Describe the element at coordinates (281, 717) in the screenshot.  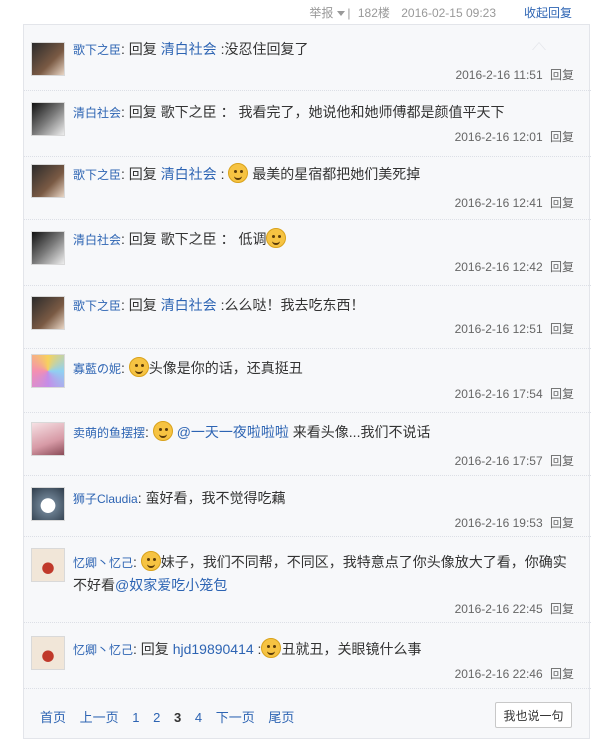
I see `page-last: 尾页` at that location.